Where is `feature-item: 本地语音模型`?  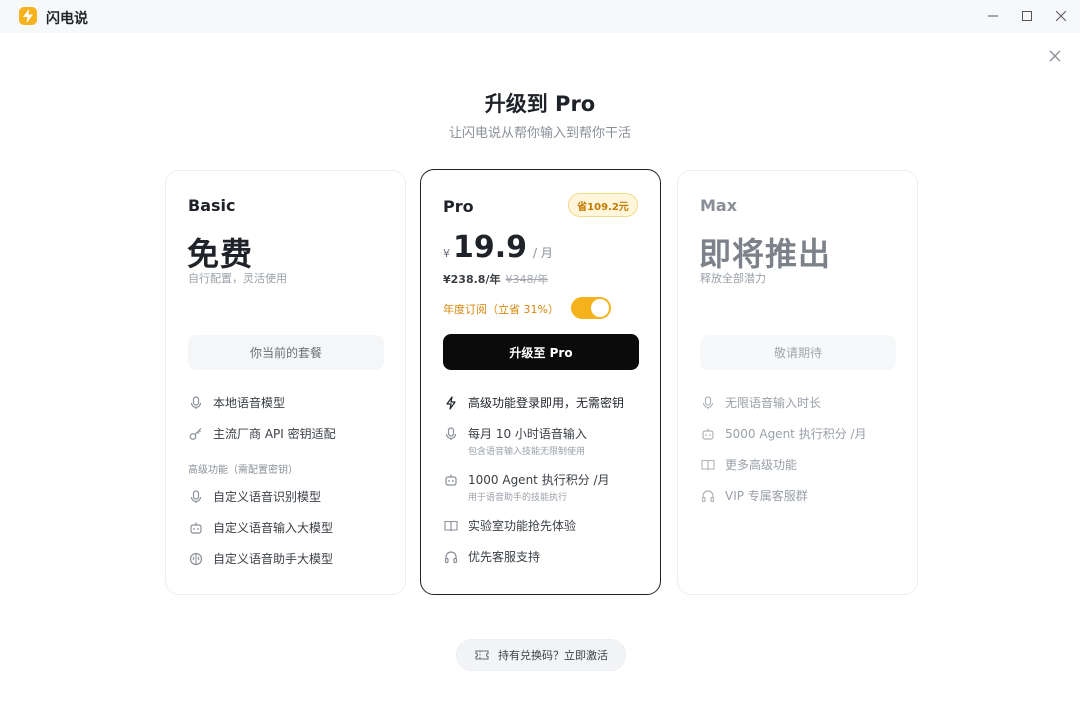 feature-item: 本地语音模型 is located at coordinates (236, 403).